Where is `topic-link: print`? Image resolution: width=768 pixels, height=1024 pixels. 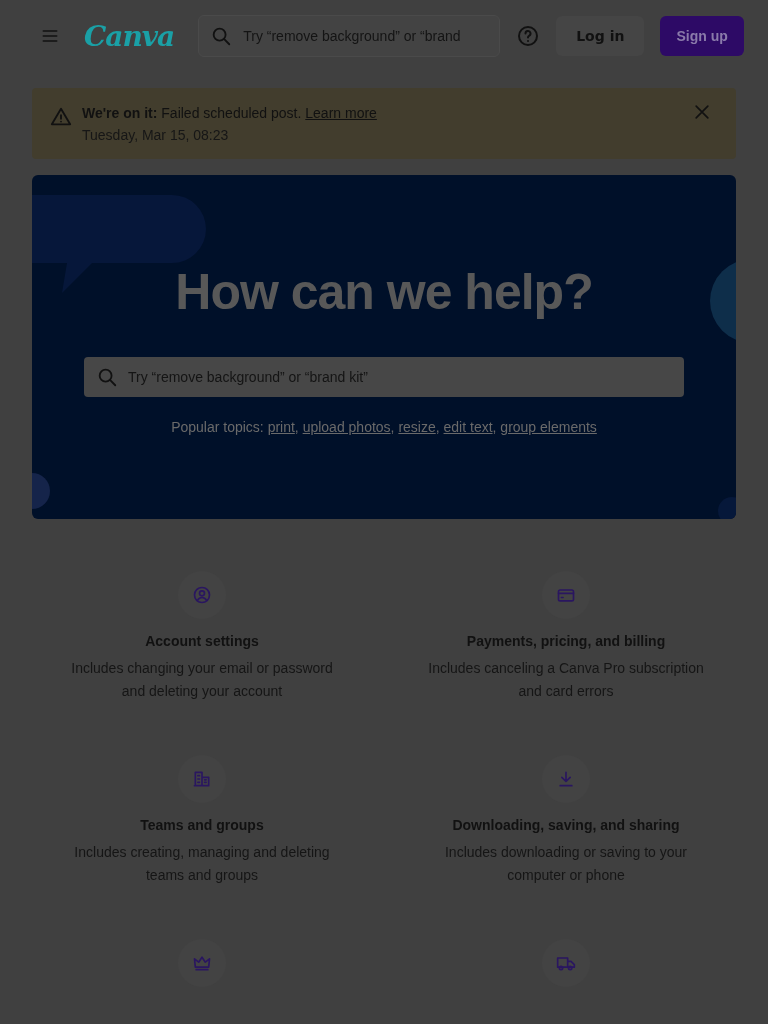
topic-link: print is located at coordinates (281, 427).